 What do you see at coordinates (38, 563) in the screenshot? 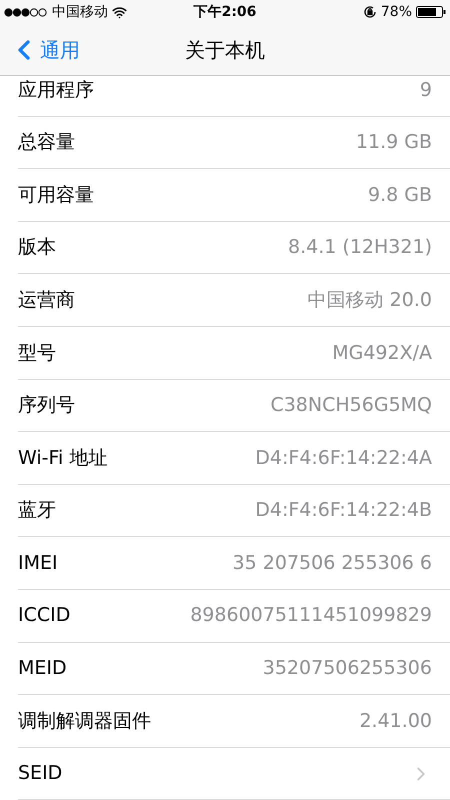
I see `row-label: IMEI` at bounding box center [38, 563].